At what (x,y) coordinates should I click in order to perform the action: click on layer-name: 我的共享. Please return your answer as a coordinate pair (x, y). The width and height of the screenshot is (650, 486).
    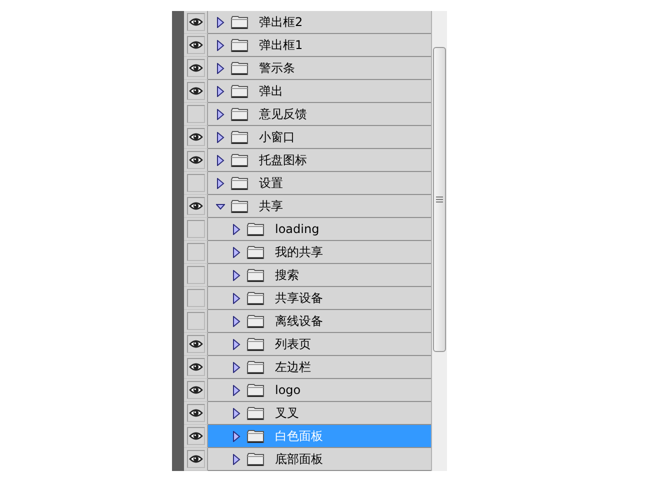
    Looking at the image, I should click on (299, 252).